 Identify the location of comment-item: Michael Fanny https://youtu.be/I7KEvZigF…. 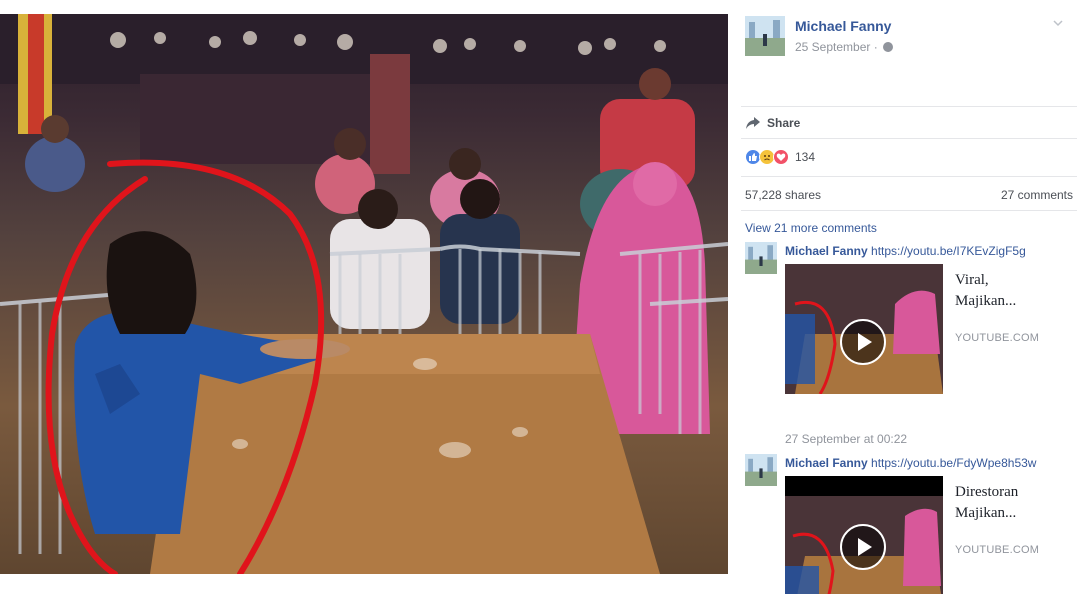
(911, 342).